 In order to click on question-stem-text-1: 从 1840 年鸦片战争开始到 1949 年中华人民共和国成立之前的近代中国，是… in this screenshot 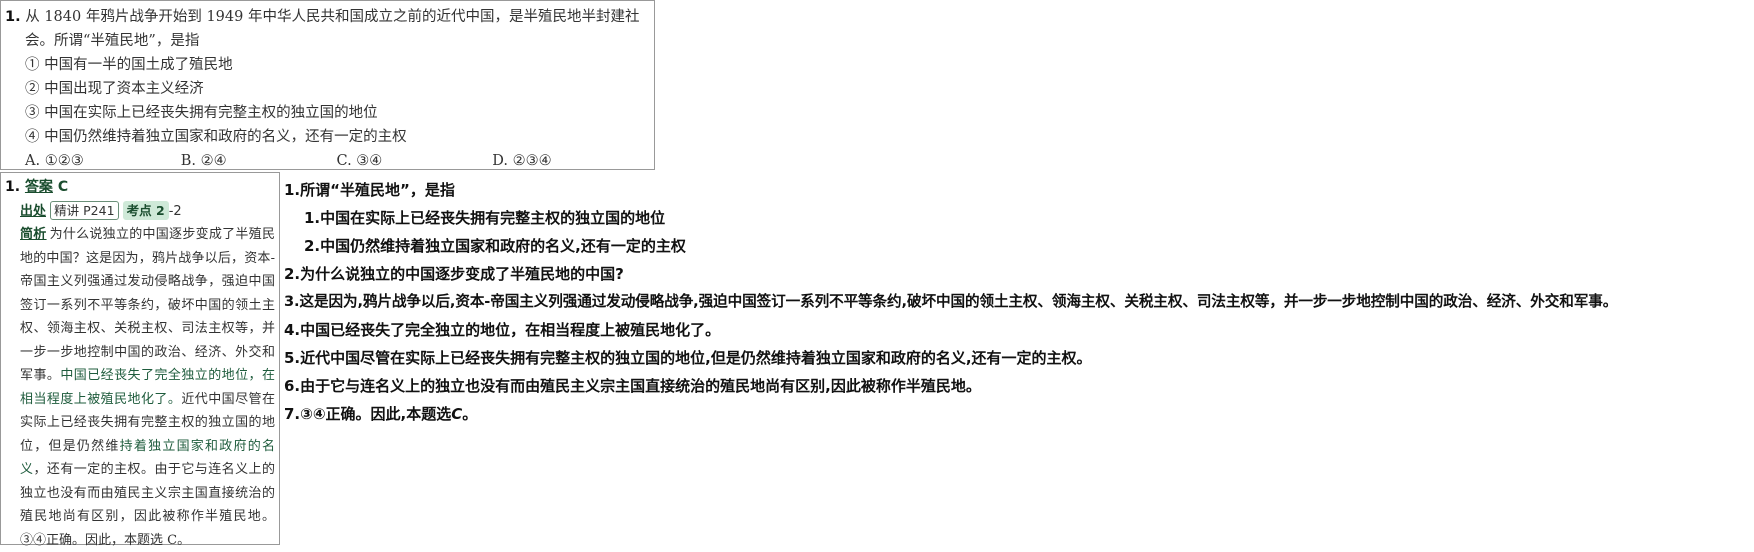, I will do `click(332, 17)`.